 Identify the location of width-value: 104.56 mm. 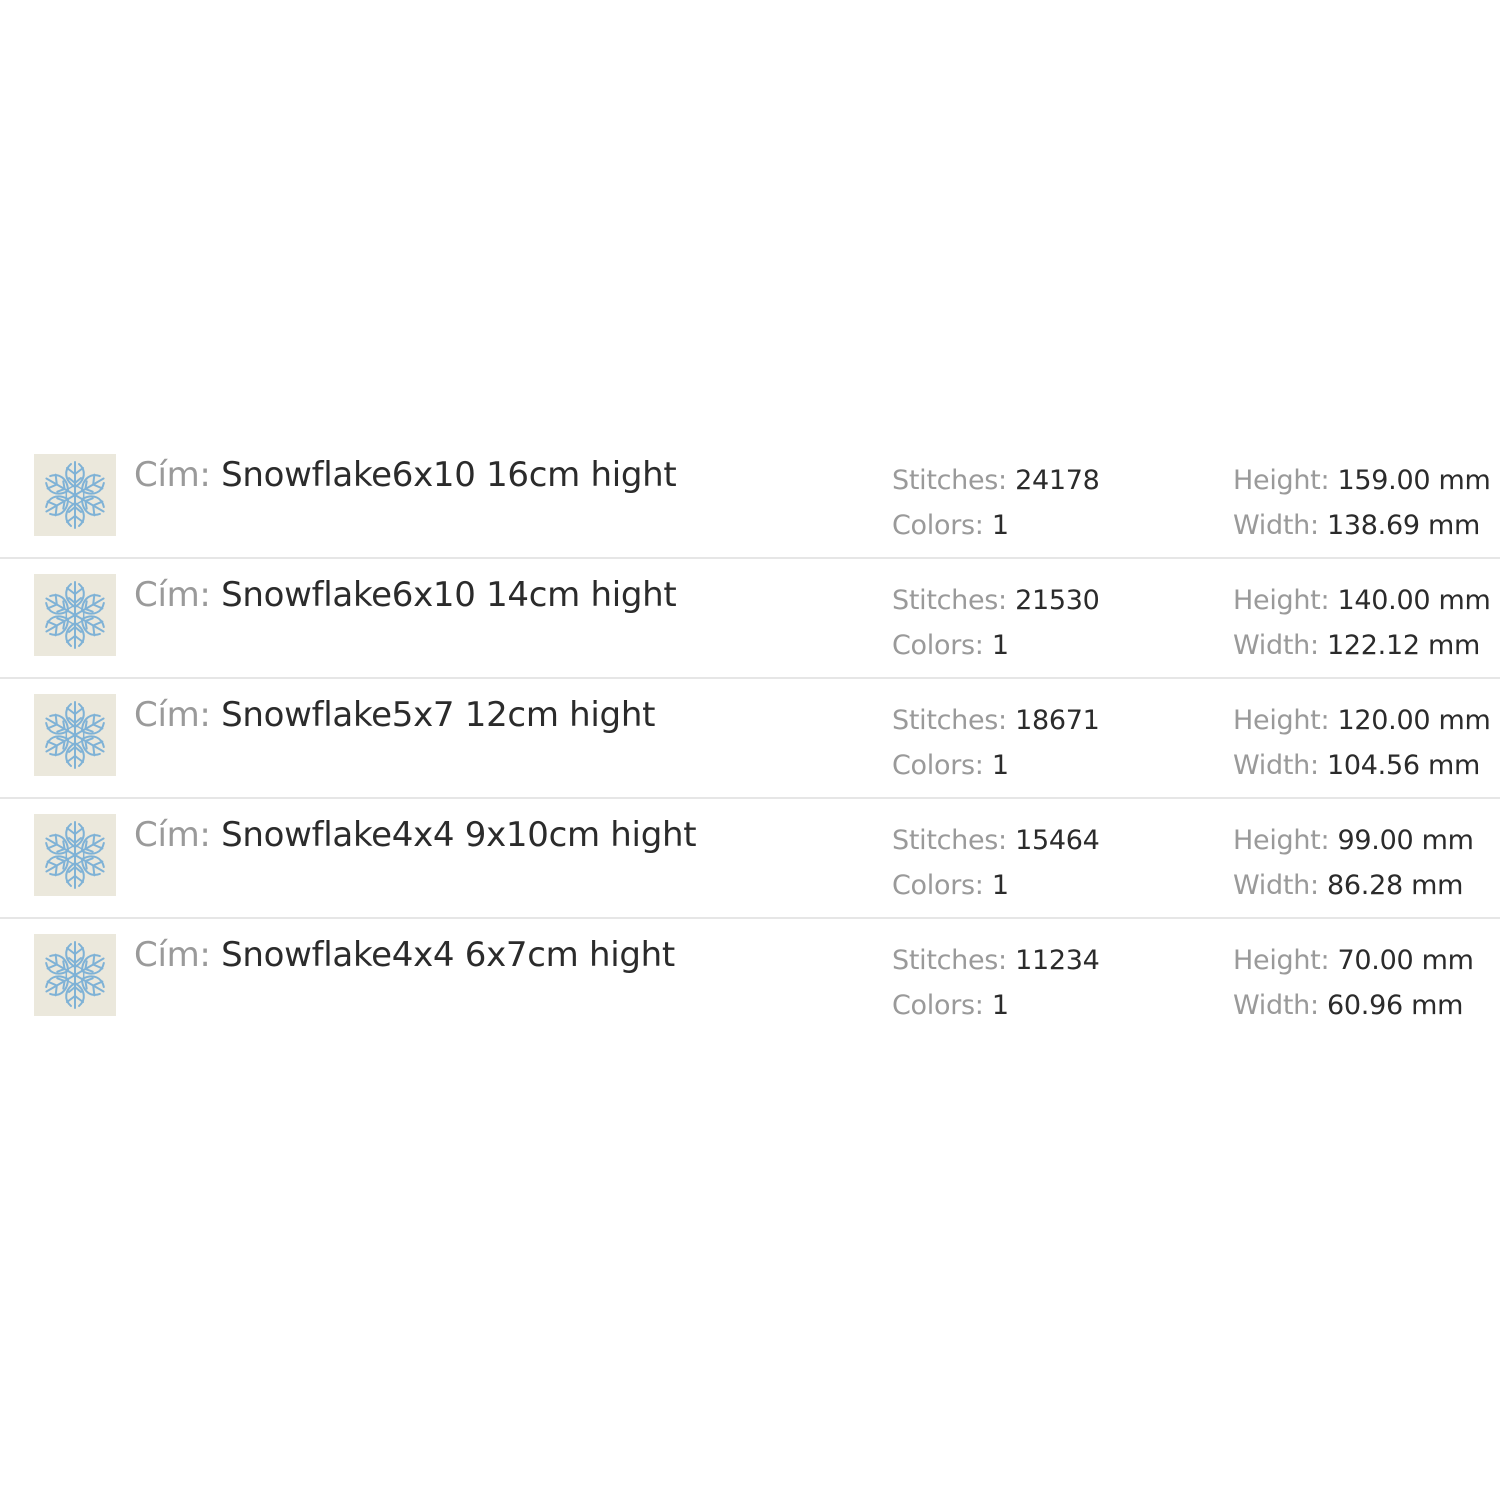
(1404, 765).